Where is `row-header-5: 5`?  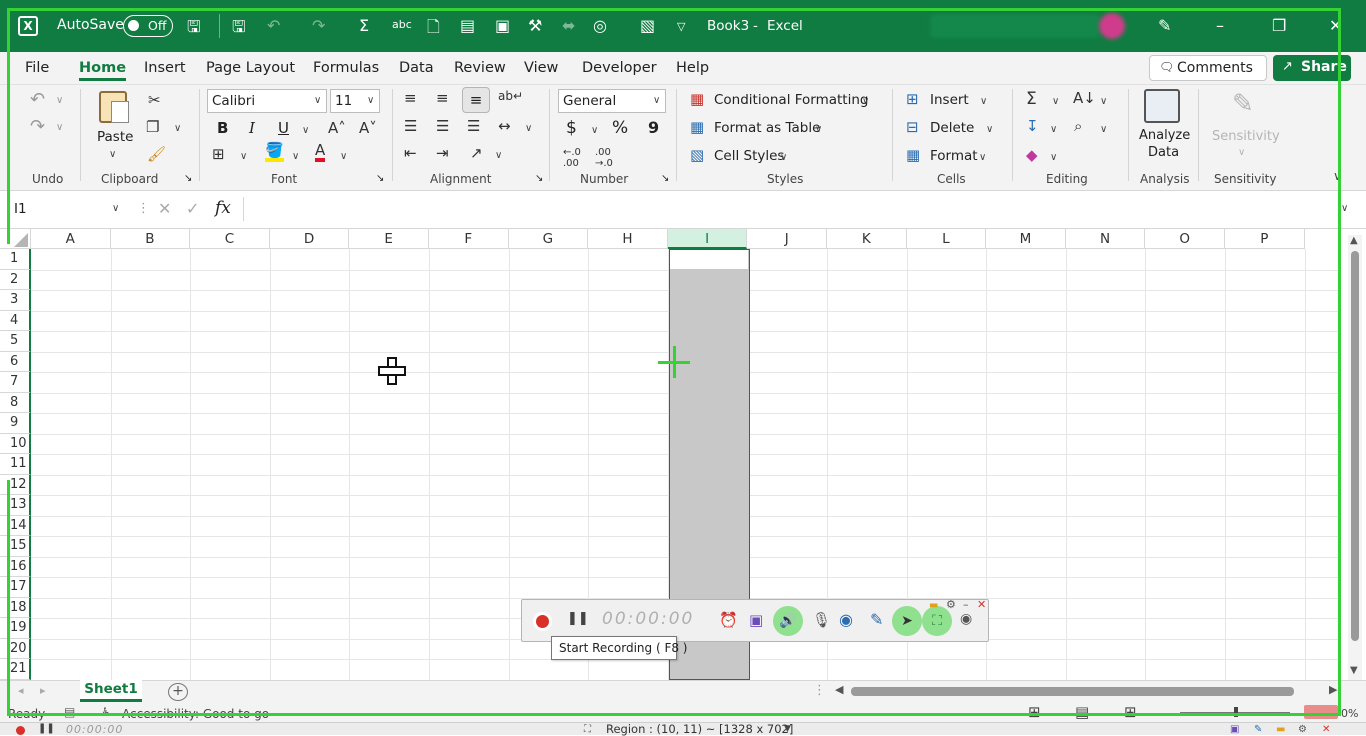
row-header-5: 5 is located at coordinates (15, 341).